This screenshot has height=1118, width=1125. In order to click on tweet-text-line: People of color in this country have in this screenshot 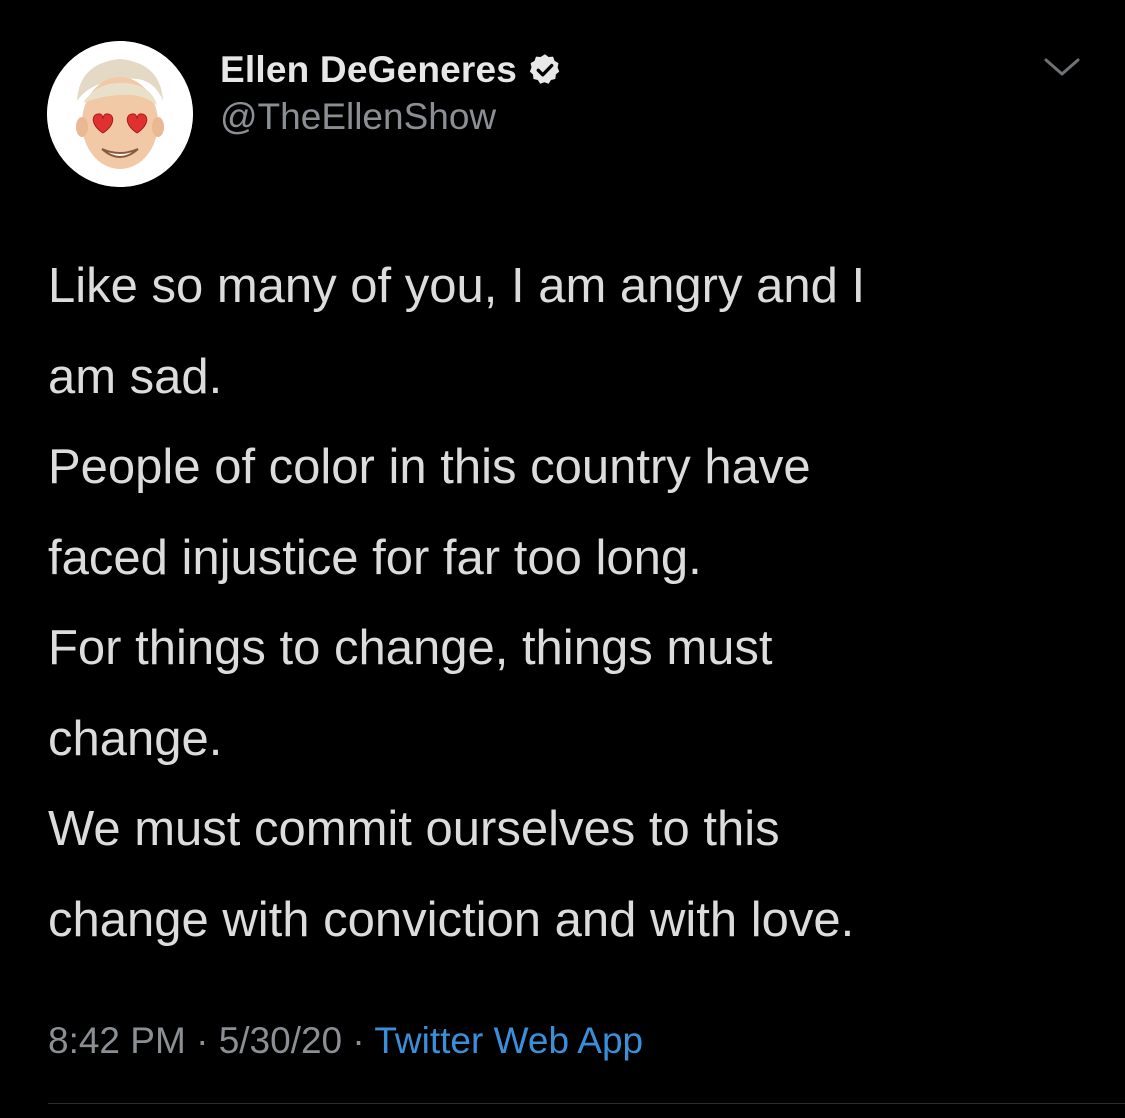, I will do `click(429, 467)`.